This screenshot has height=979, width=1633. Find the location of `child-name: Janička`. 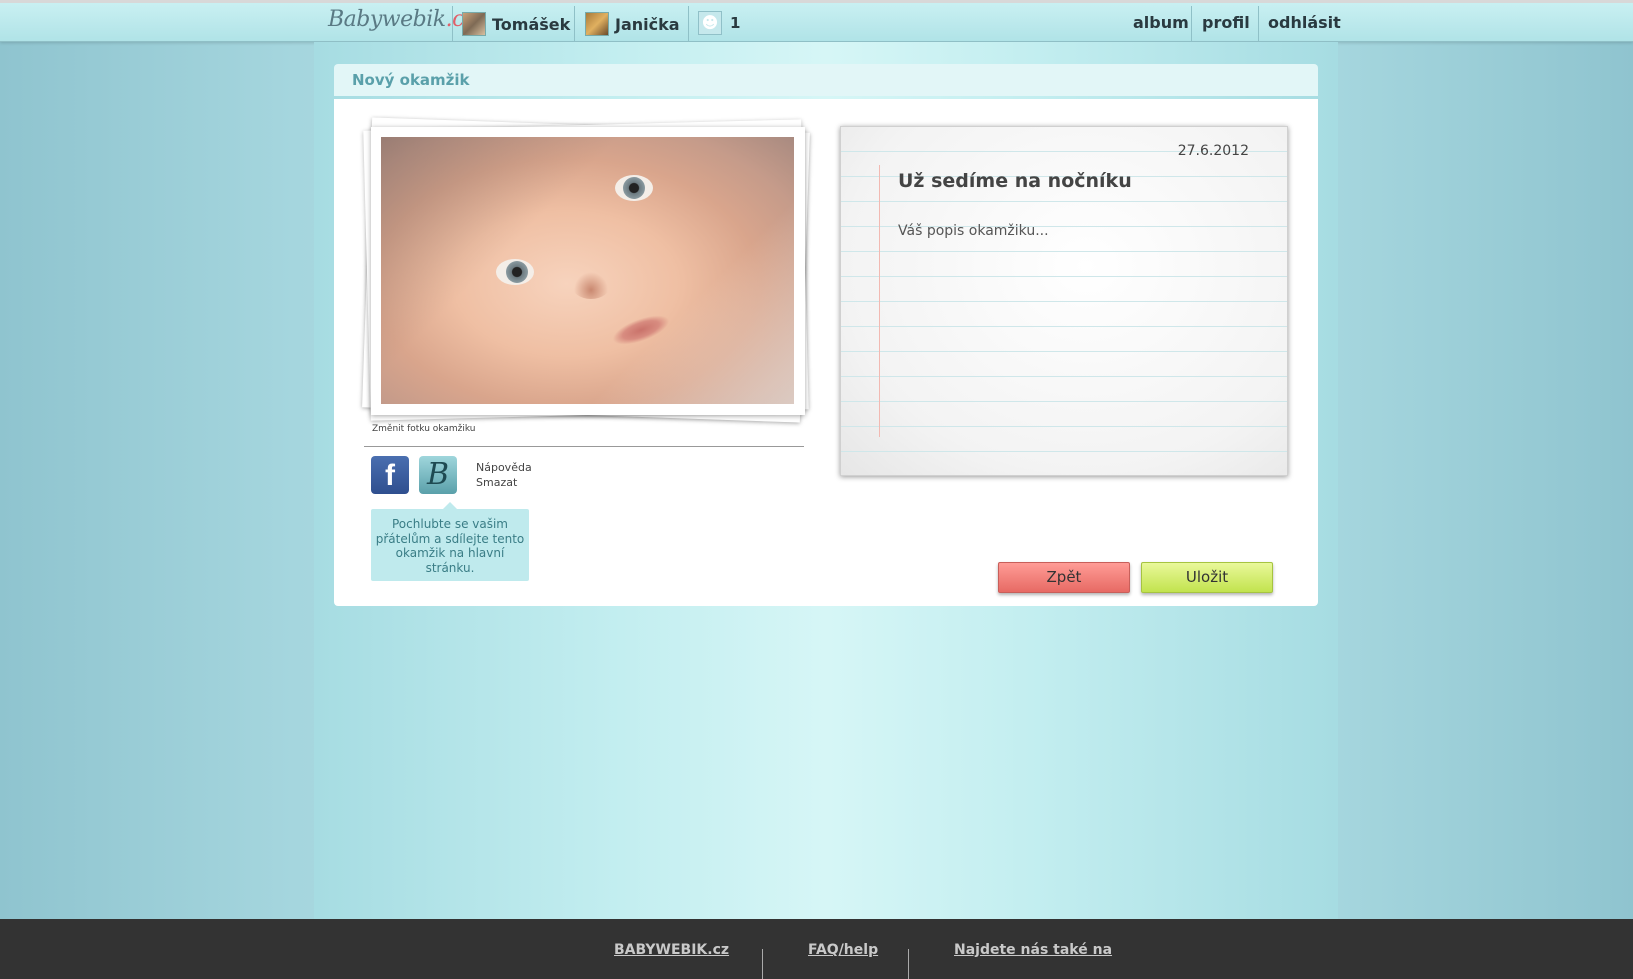

child-name: Janička is located at coordinates (647, 24).